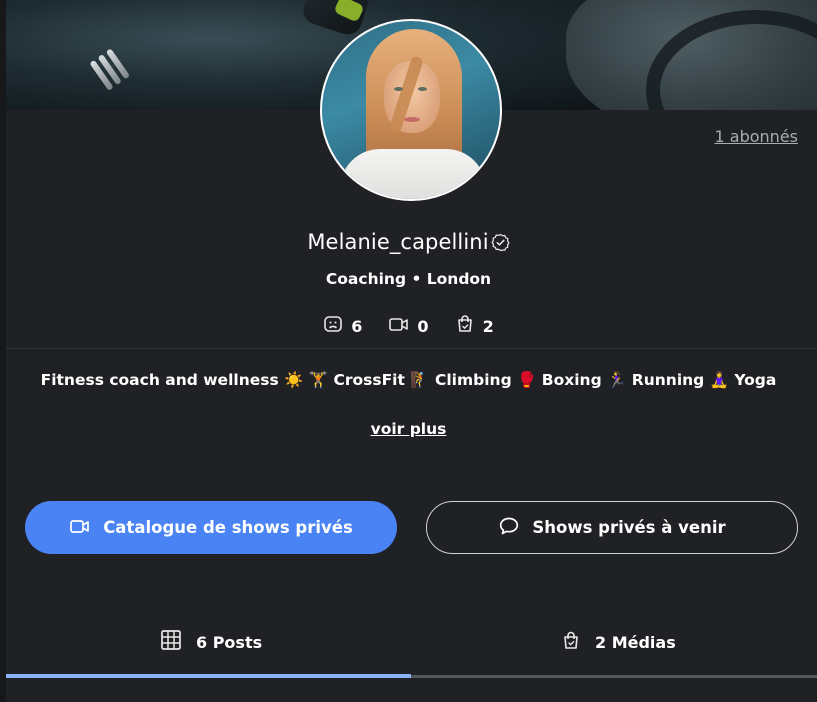 The width and height of the screenshot is (817, 702). I want to click on stat-medias-value: 2, so click(488, 326).